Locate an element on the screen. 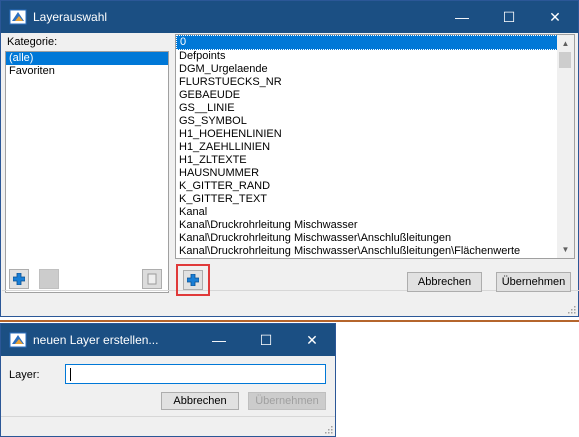 This screenshot has width=579, height=437. layer-name-input is located at coordinates (195, 374).